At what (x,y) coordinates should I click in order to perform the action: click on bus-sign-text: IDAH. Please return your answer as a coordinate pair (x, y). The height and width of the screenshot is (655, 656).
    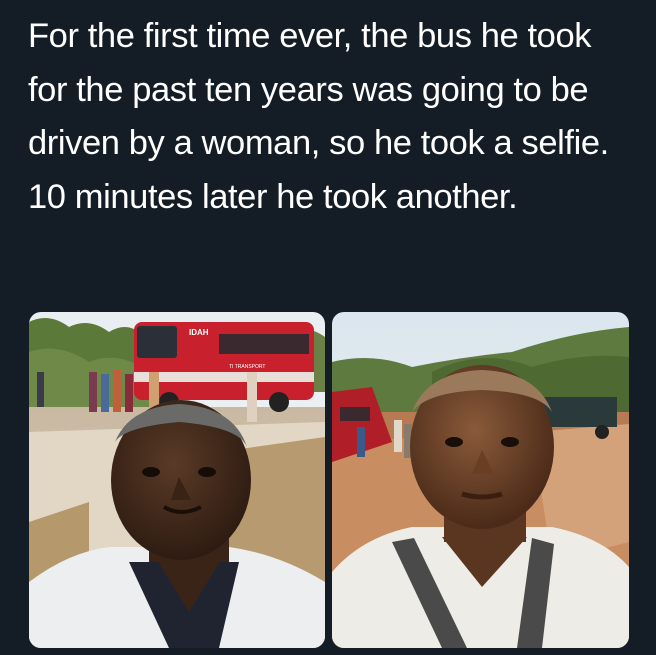
    Looking at the image, I should click on (199, 332).